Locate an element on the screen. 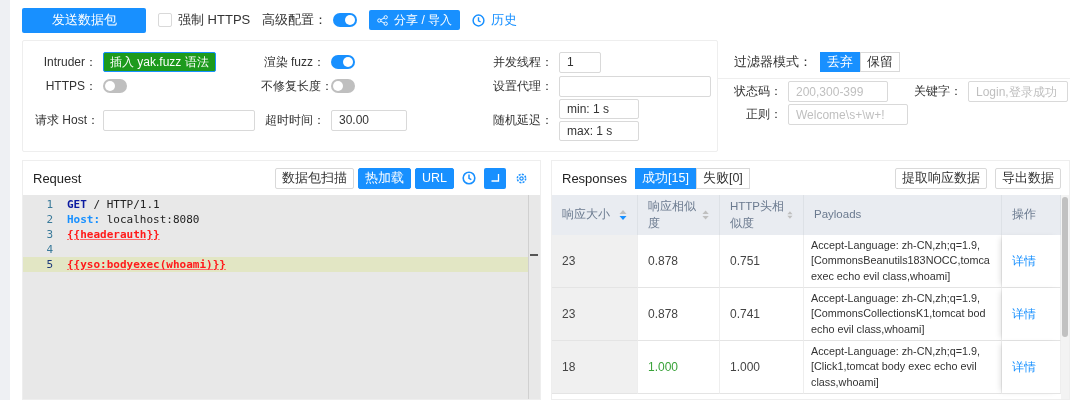 Image resolution: width=1080 pixels, height=400 pixels. code-line: GET / HTTP/1.1 is located at coordinates (113, 204).